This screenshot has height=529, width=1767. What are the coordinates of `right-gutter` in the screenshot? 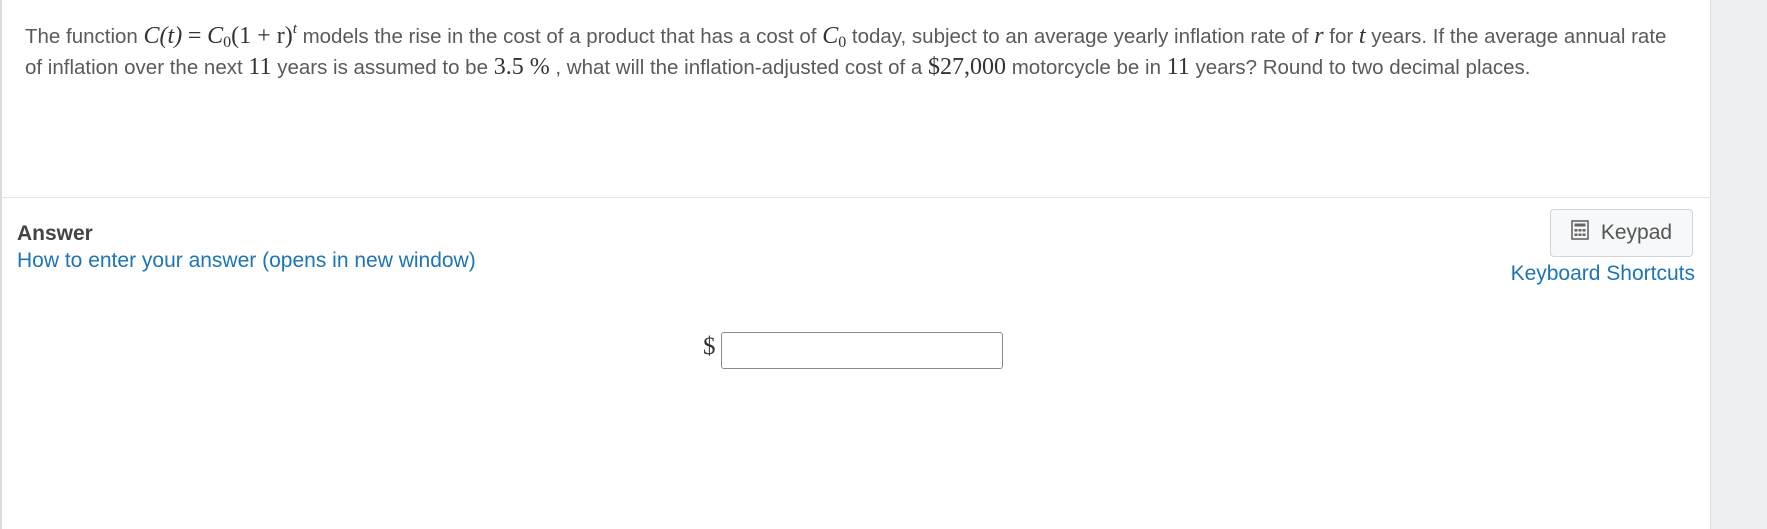 It's located at (1738, 264).